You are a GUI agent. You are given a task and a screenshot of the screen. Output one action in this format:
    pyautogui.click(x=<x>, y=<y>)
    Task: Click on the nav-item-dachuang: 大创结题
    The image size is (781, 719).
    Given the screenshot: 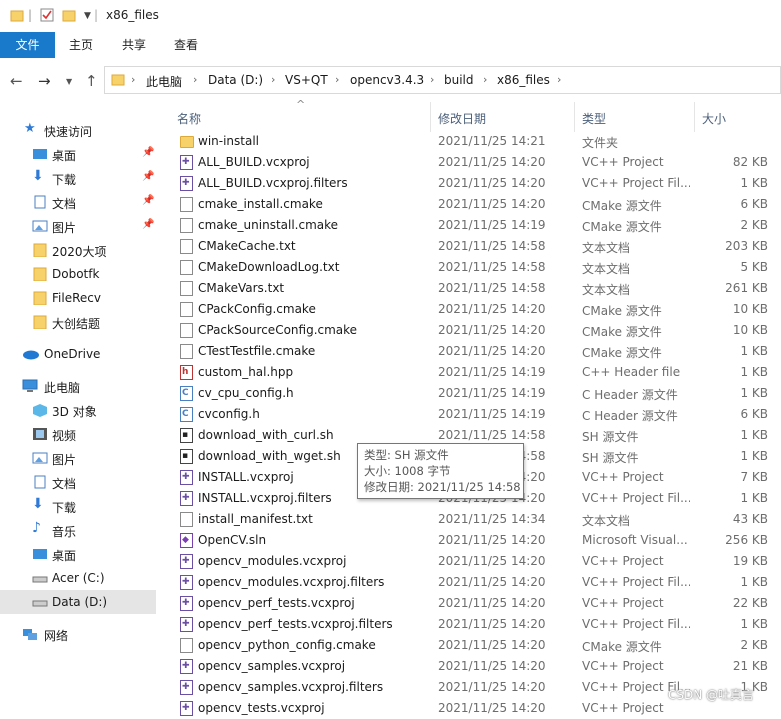 What is the action you would take?
    pyautogui.click(x=78, y=322)
    